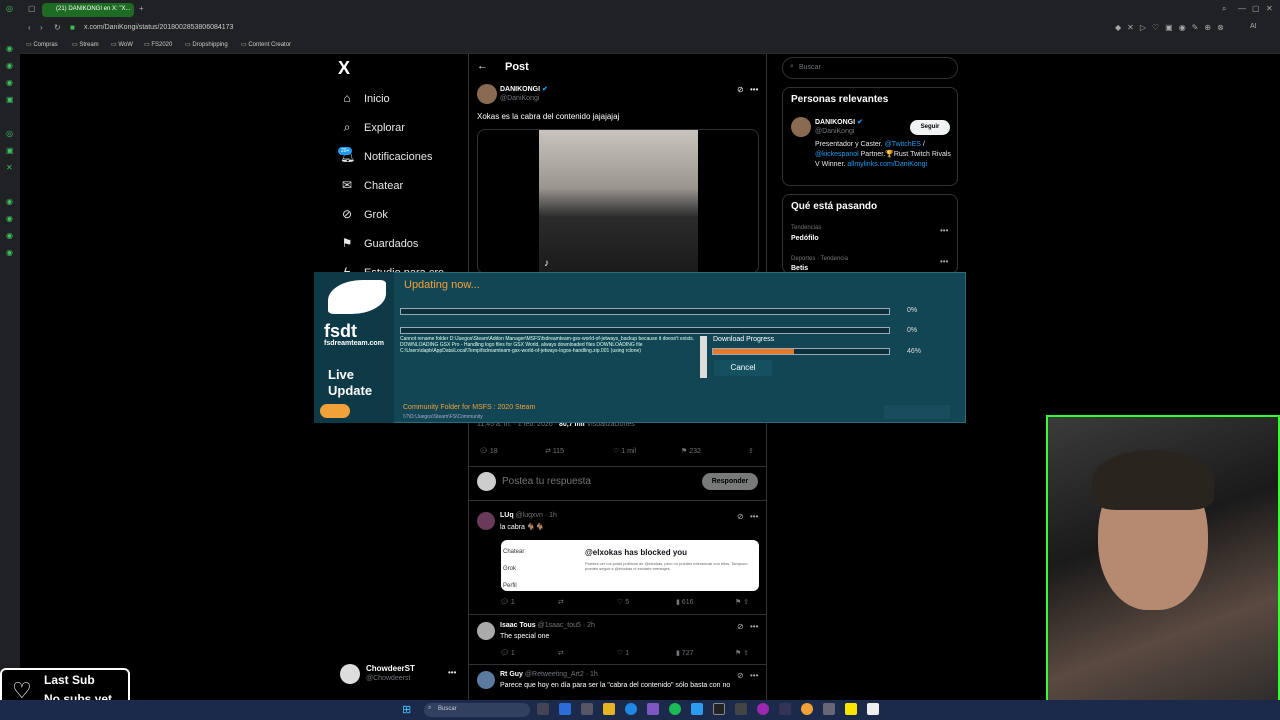  I want to click on reply-action: 💬︎ 18, so click(488, 451).